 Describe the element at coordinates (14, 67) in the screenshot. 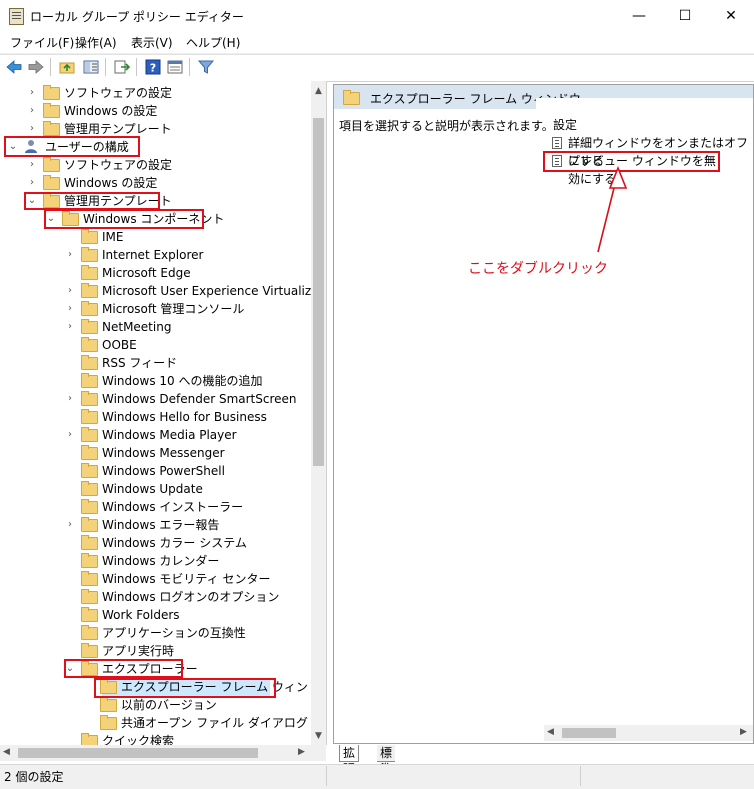

I see `back-icon` at that location.